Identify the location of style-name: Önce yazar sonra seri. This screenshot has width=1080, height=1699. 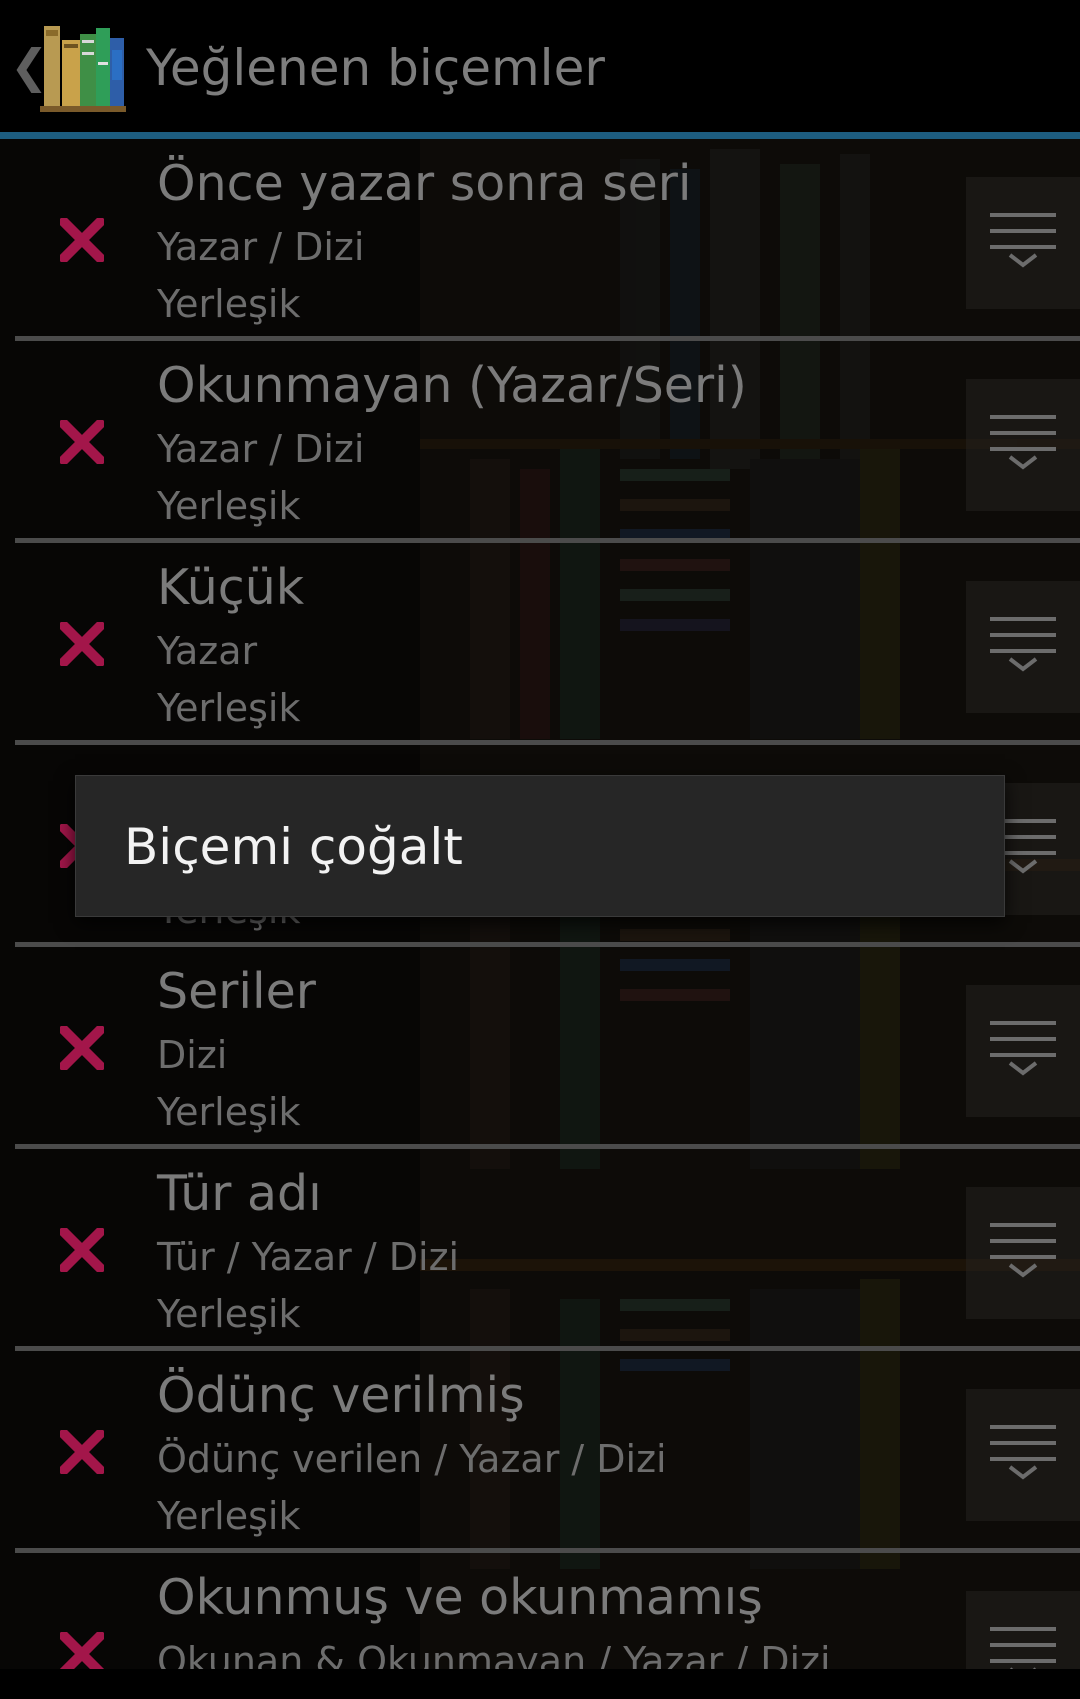
(424, 183).